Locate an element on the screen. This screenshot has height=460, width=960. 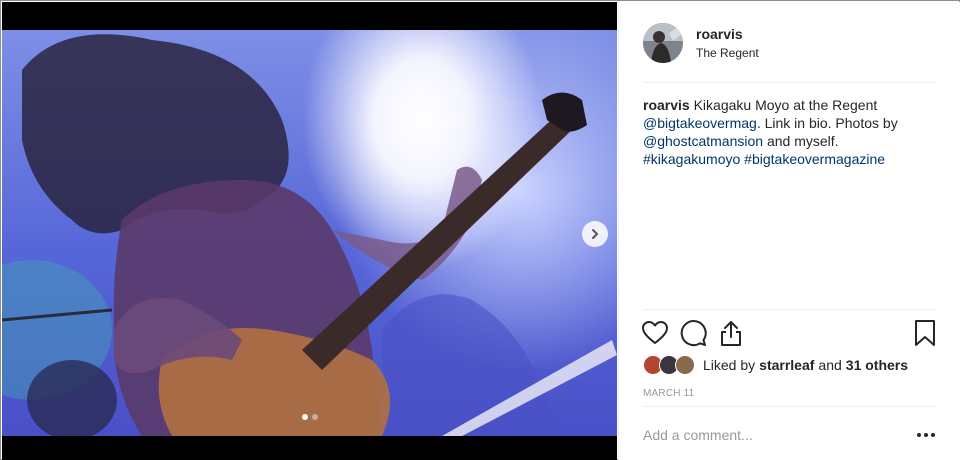
comment-divider is located at coordinates (790, 406).